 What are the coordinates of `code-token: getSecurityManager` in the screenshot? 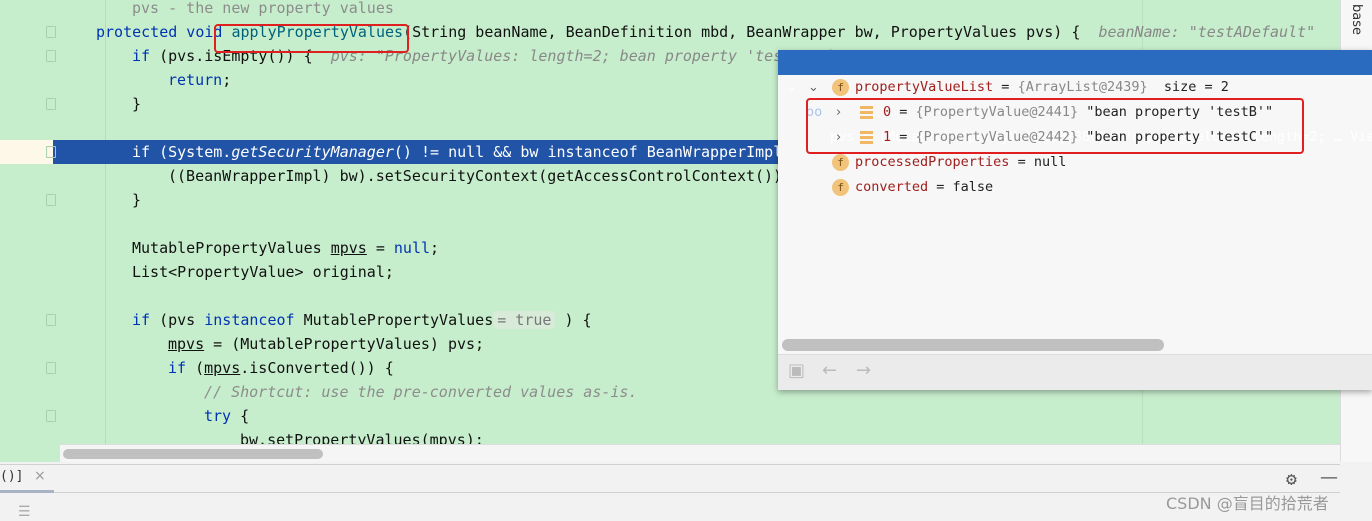 It's located at (312, 152).